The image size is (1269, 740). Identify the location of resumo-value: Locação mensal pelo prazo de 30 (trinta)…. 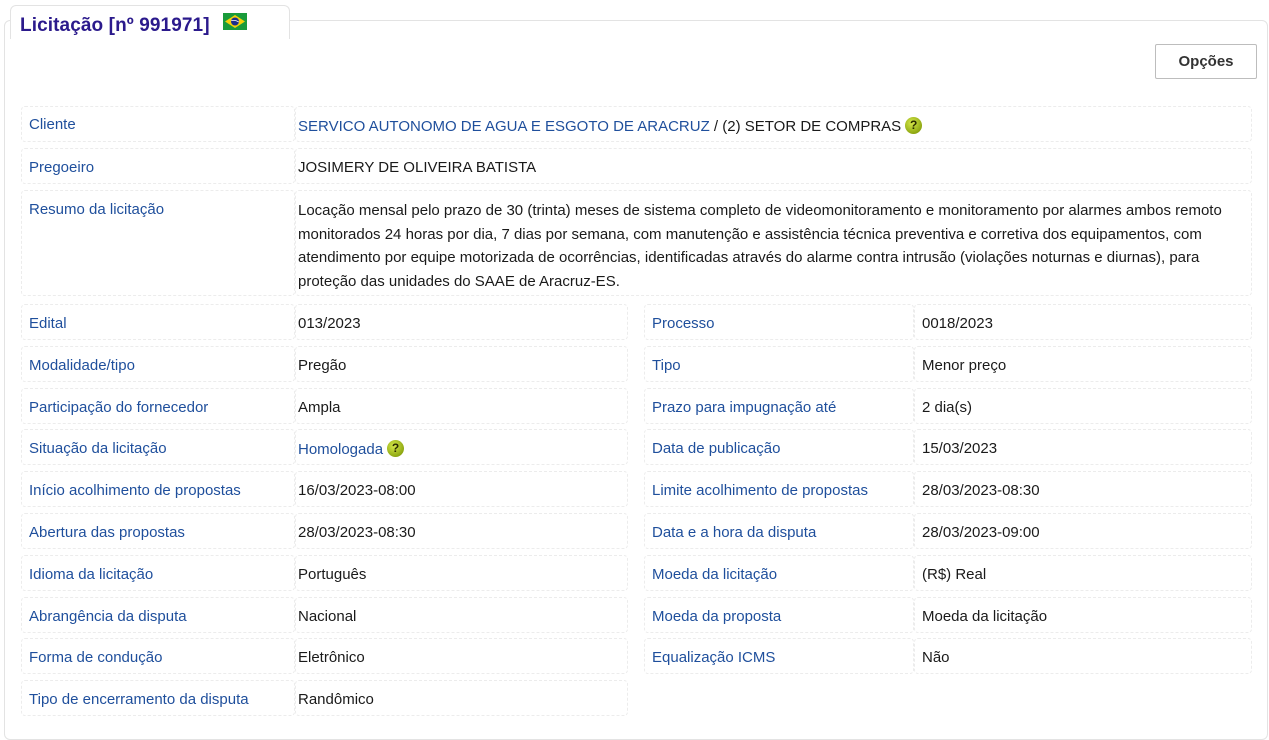
(760, 246).